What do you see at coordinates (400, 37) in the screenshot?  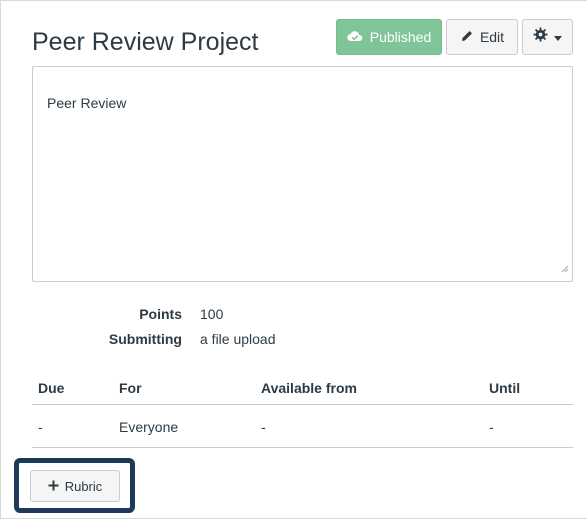 I see `published-label: Published` at bounding box center [400, 37].